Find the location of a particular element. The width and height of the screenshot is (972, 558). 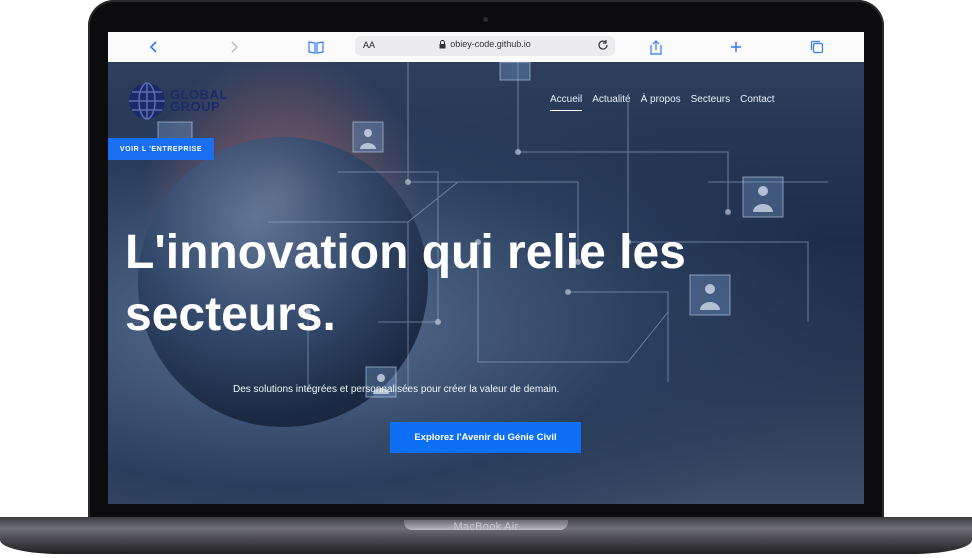

nav-item-secteurs: Secteurs is located at coordinates (710, 102).